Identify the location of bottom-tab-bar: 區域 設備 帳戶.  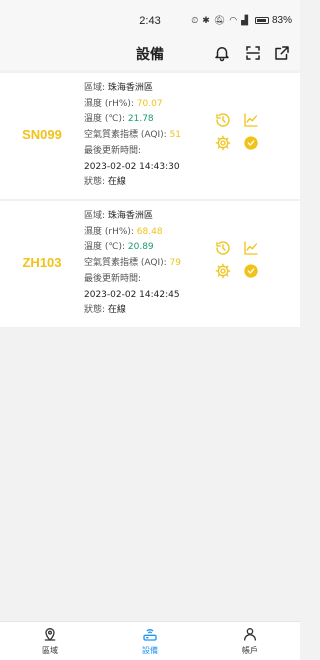
(150, 640).